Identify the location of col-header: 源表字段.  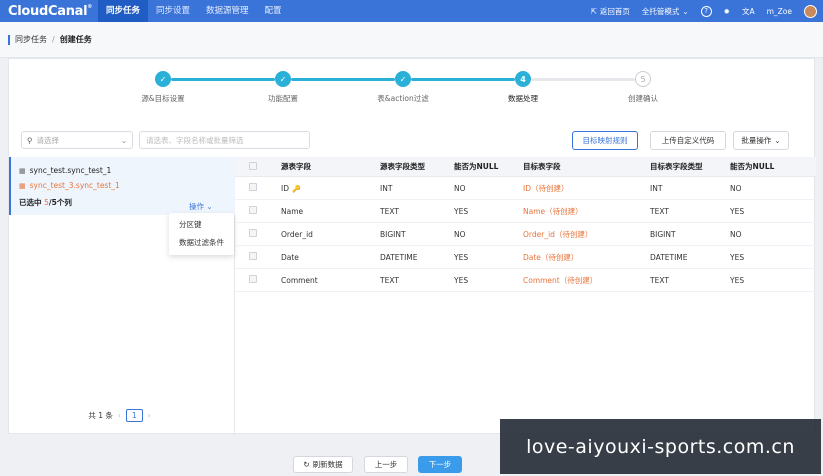
(296, 166).